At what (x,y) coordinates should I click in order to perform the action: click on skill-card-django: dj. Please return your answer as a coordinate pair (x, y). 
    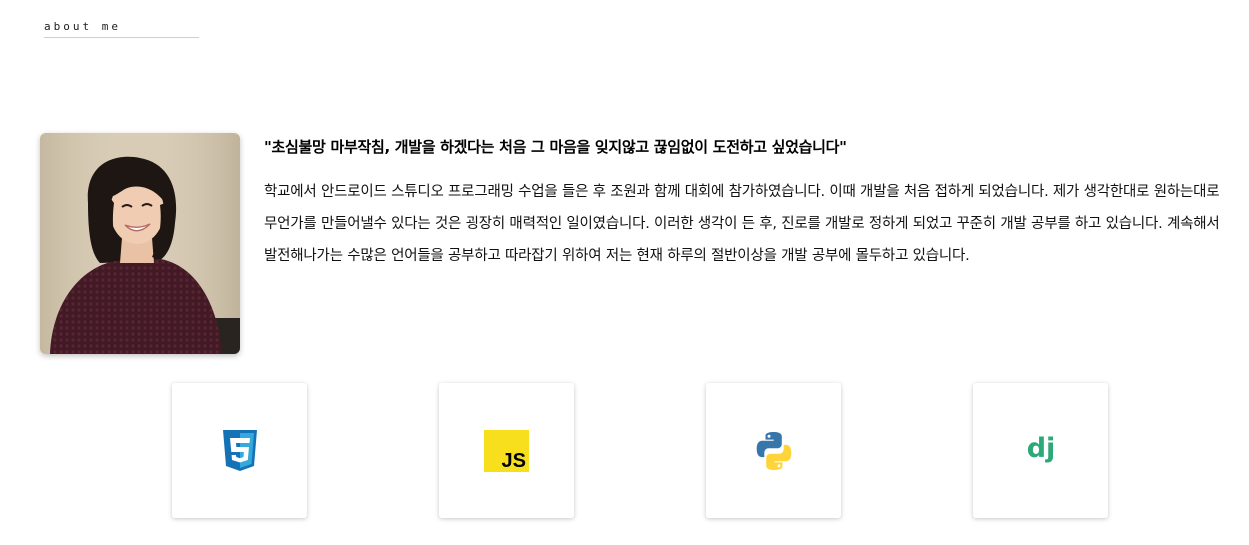
    Looking at the image, I should click on (1040, 450).